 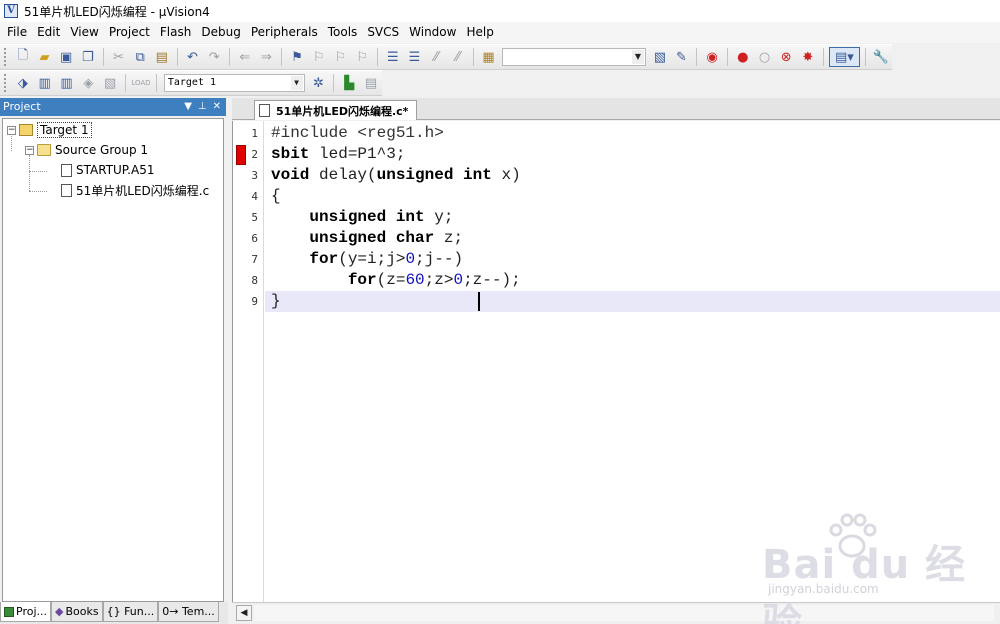 I want to click on target-select-value: Target 1, so click(x=191, y=82).